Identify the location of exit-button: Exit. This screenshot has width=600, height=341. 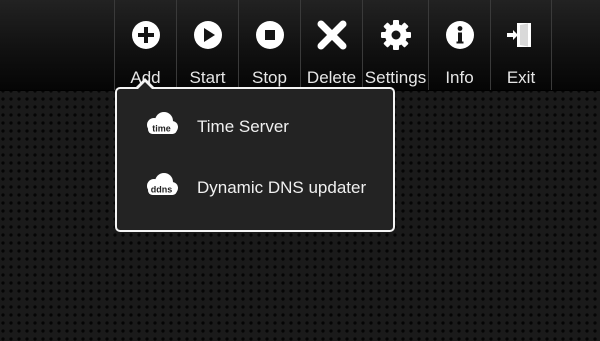
(521, 45).